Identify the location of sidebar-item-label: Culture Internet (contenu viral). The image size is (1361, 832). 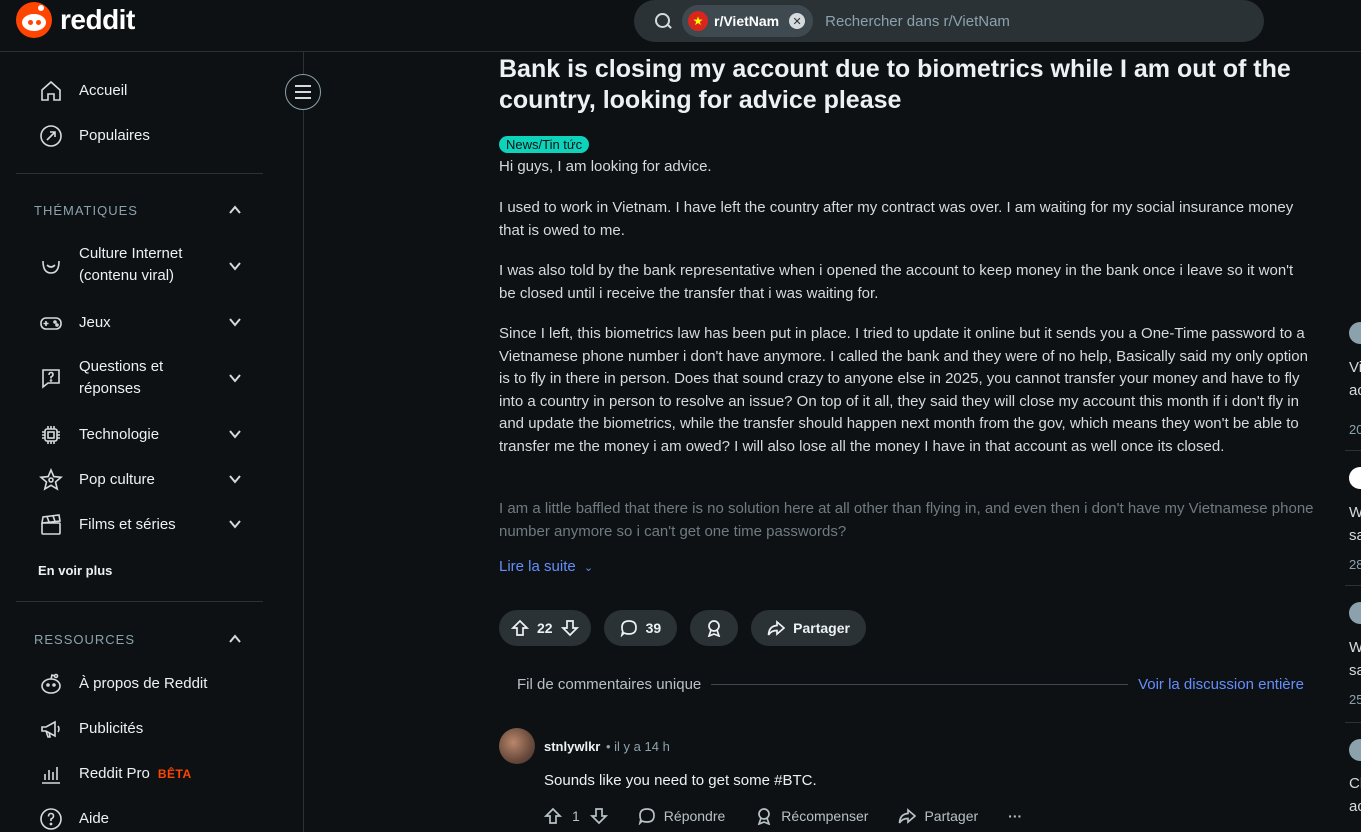
(131, 264).